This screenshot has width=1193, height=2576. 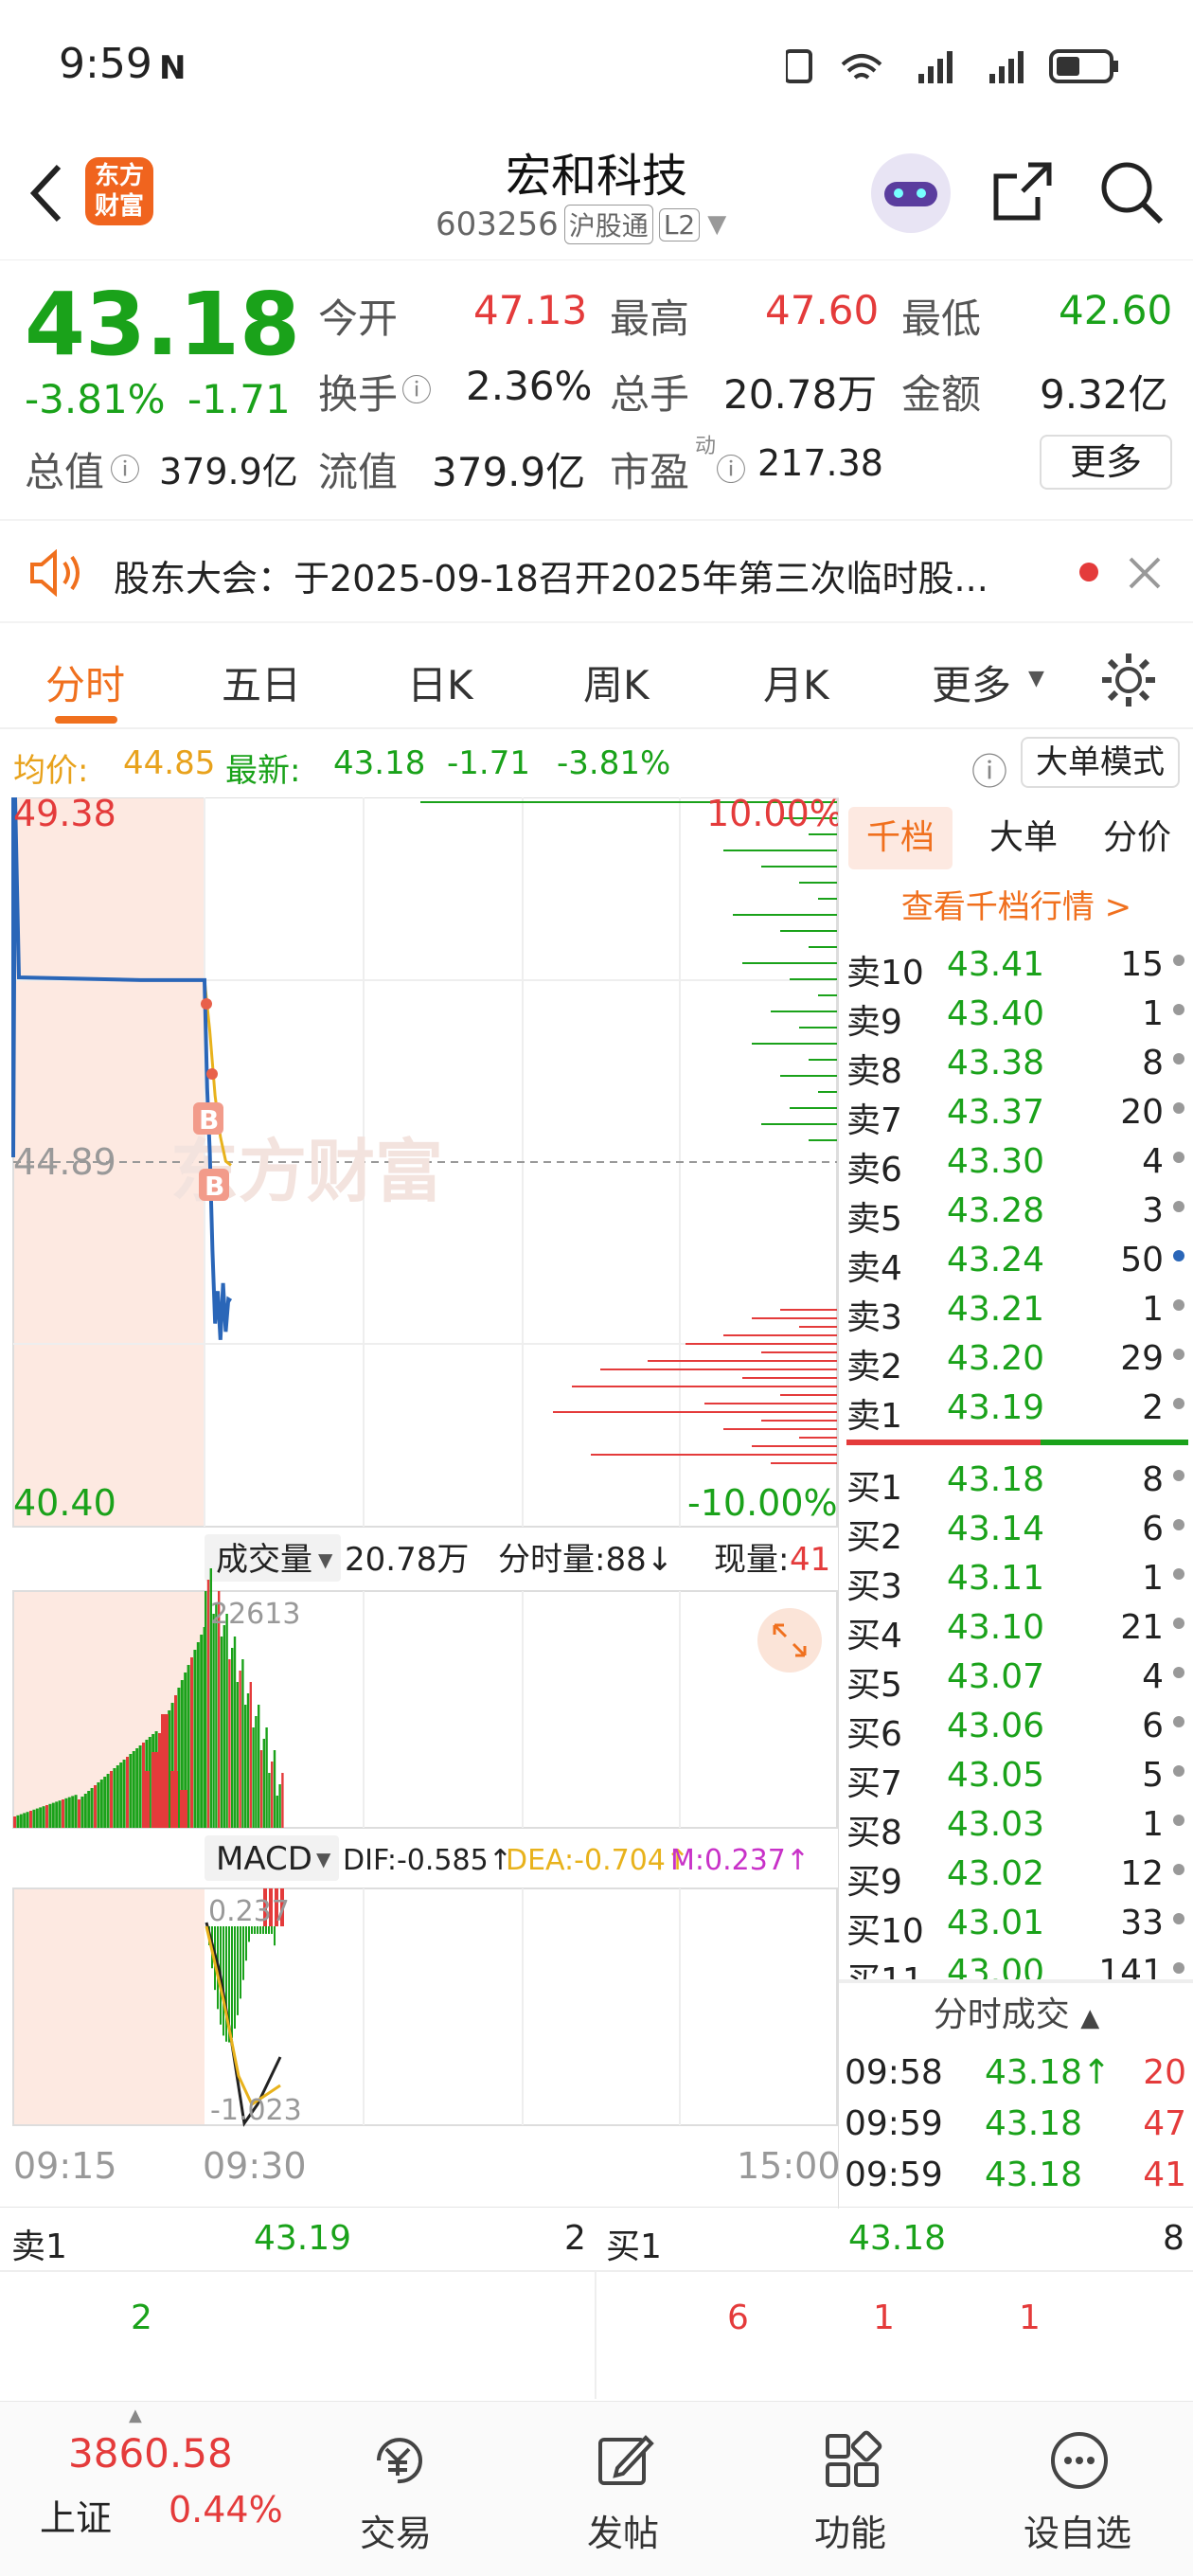 What do you see at coordinates (1173, 2238) in the screenshot?
I see `buy1-vol: 8` at bounding box center [1173, 2238].